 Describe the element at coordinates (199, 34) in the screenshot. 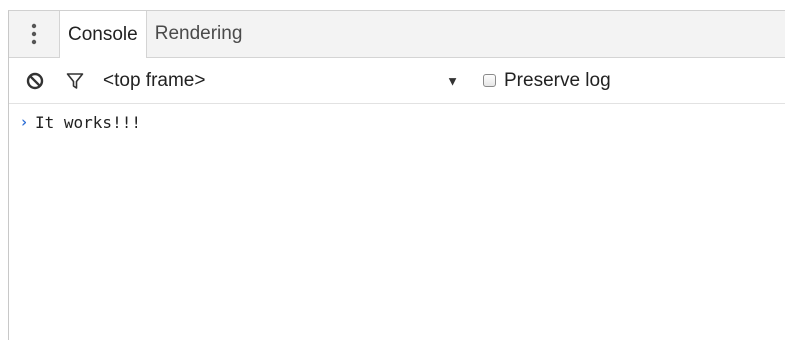

I see `tab-rendering: Rendering` at that location.